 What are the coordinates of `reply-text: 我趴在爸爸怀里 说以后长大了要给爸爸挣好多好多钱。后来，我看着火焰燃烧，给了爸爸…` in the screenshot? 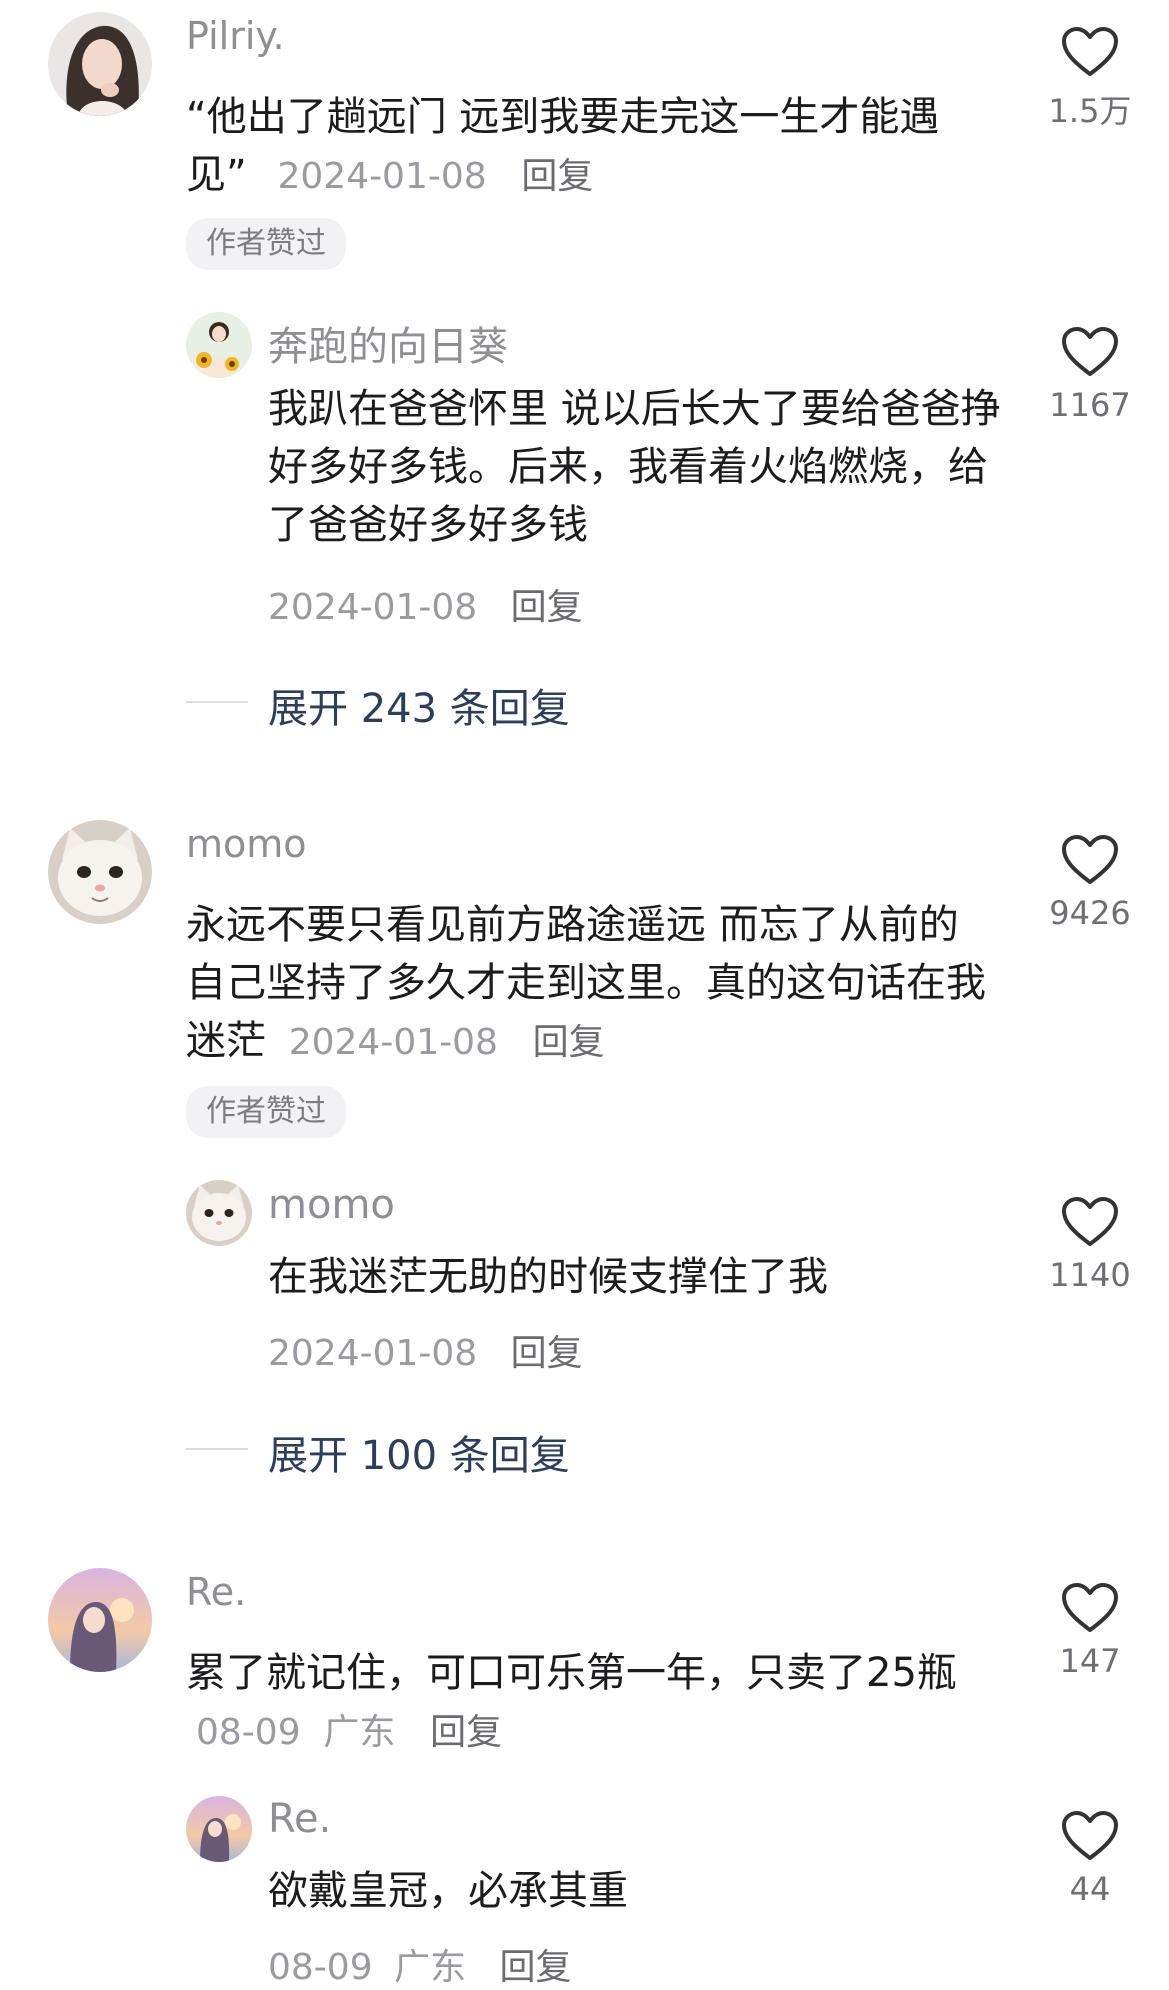 It's located at (634, 467).